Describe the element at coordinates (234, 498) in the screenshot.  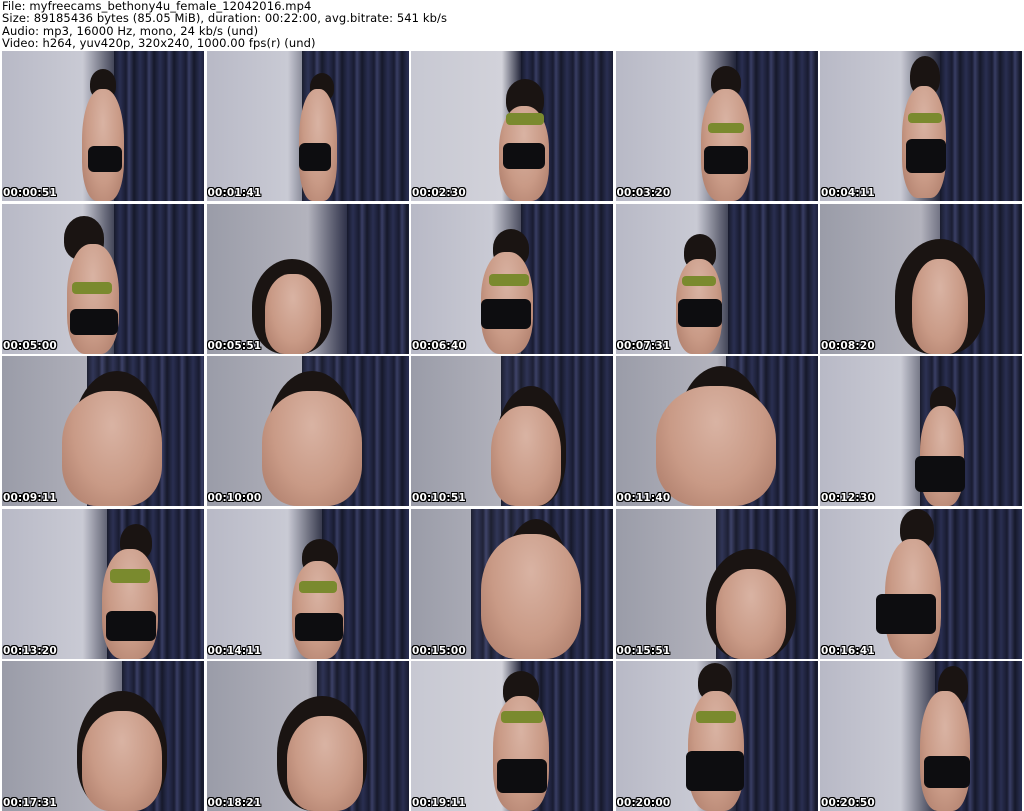
I see `timestamp-label: 00:10:00` at that location.